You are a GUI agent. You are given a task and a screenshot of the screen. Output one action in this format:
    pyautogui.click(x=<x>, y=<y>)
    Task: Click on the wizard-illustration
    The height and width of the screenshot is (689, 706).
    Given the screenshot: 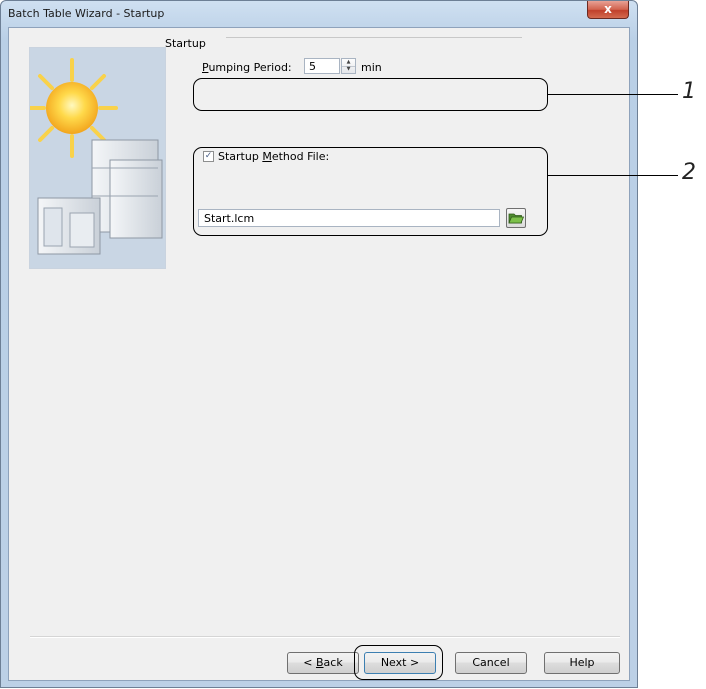 What is the action you would take?
    pyautogui.click(x=97, y=158)
    